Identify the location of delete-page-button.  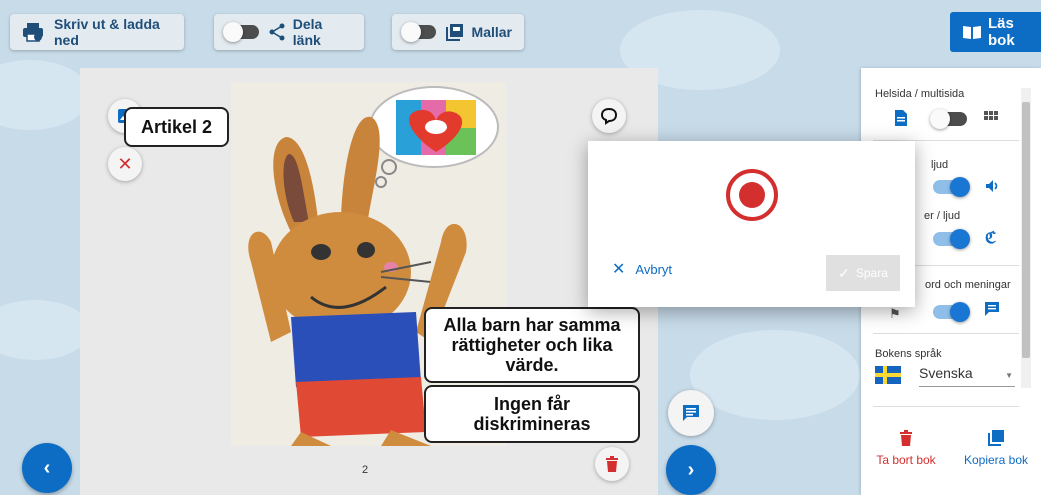
(612, 464).